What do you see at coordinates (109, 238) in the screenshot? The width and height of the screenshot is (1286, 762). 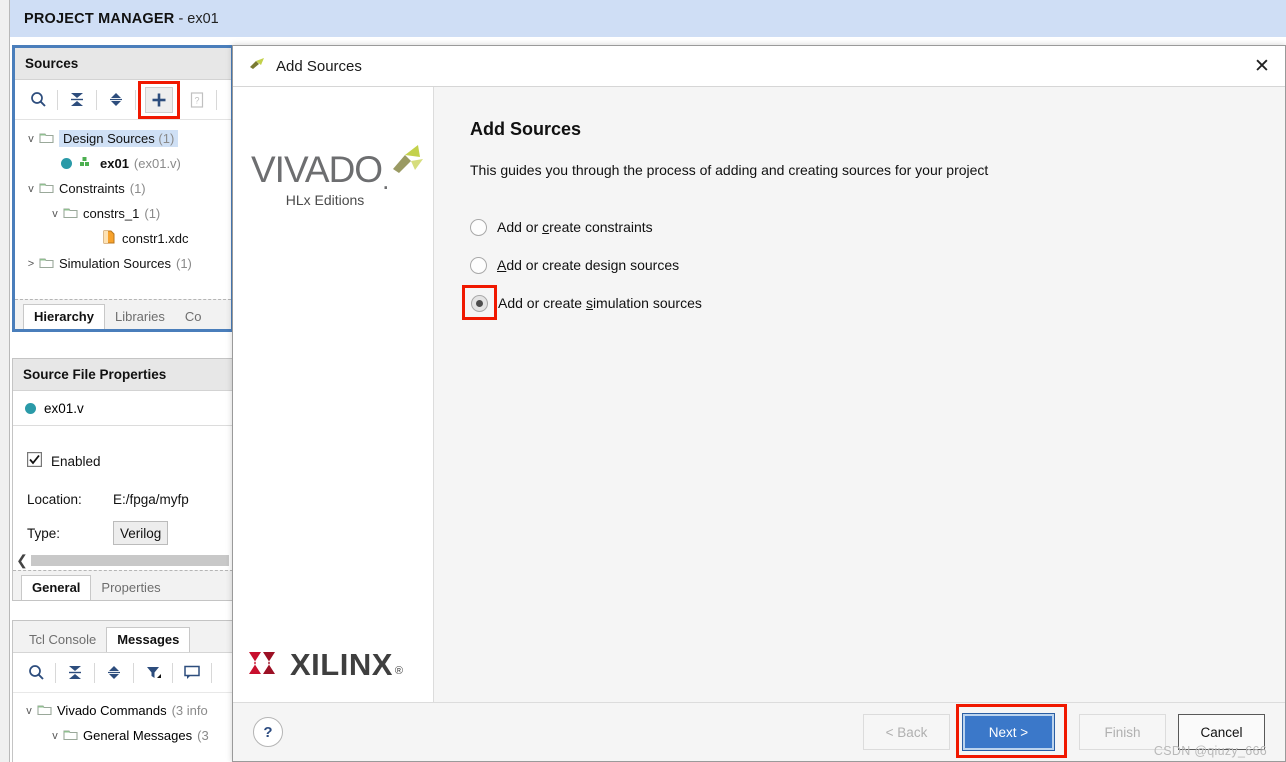 I see `xdc-file-icon` at bounding box center [109, 238].